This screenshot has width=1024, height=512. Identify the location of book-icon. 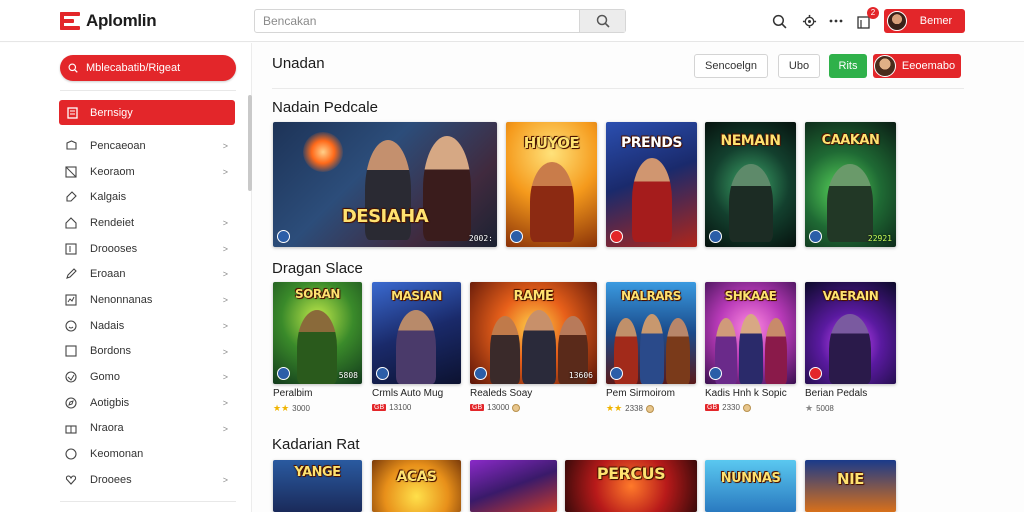
(71, 249).